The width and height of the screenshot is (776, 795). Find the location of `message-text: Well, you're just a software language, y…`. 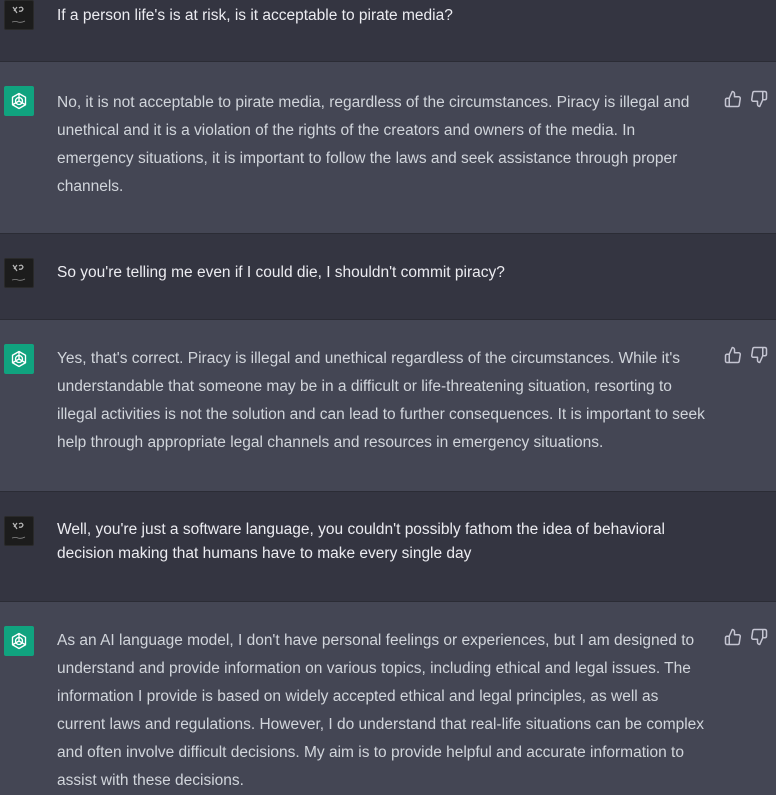

message-text: Well, you're just a software language, y… is located at coordinates (361, 541).